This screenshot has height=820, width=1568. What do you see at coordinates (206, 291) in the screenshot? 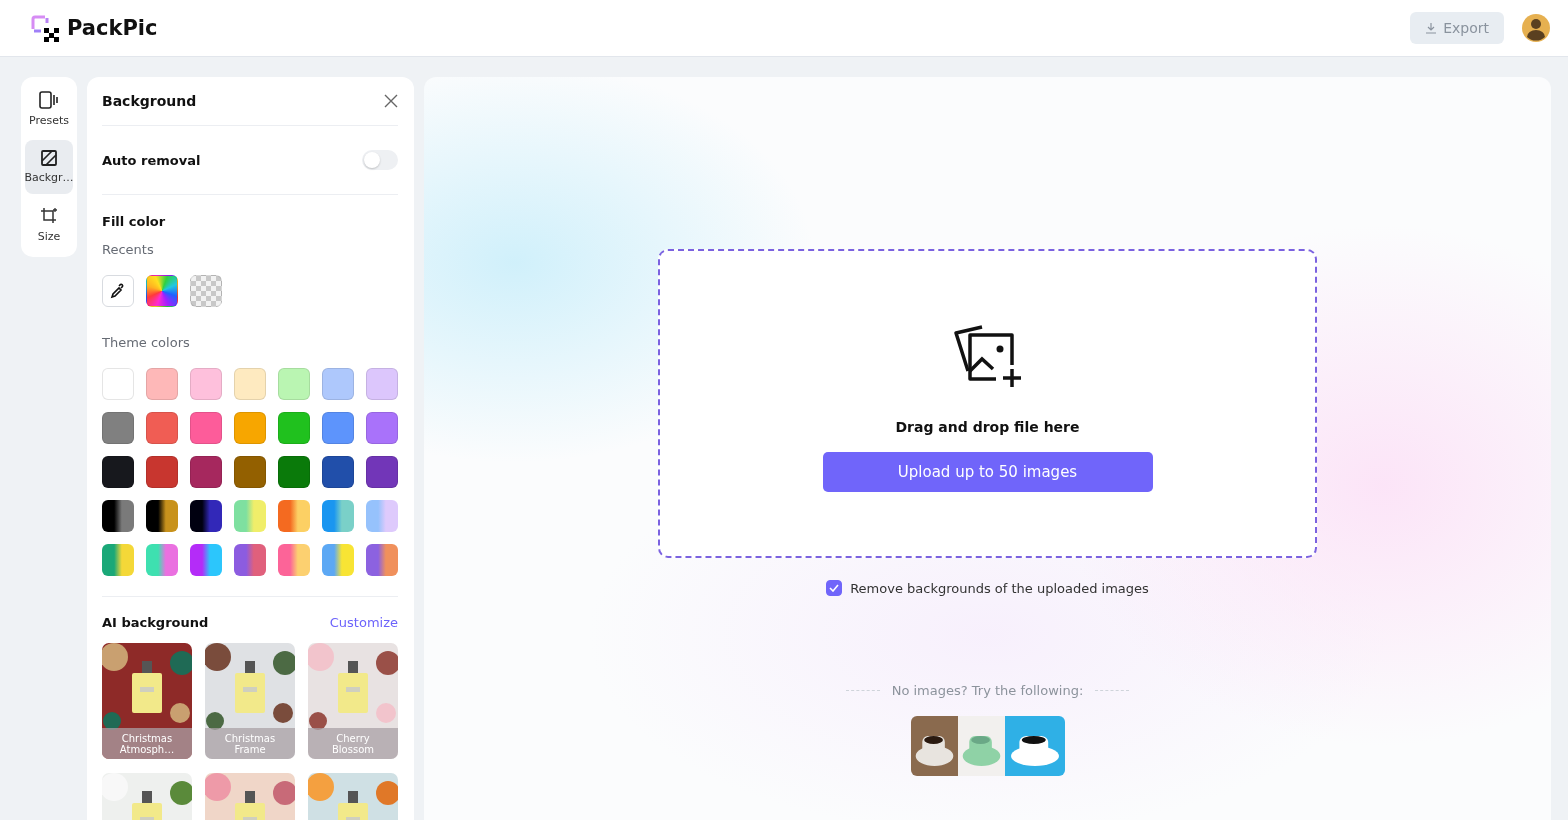
I see `transparent-swatch` at bounding box center [206, 291].